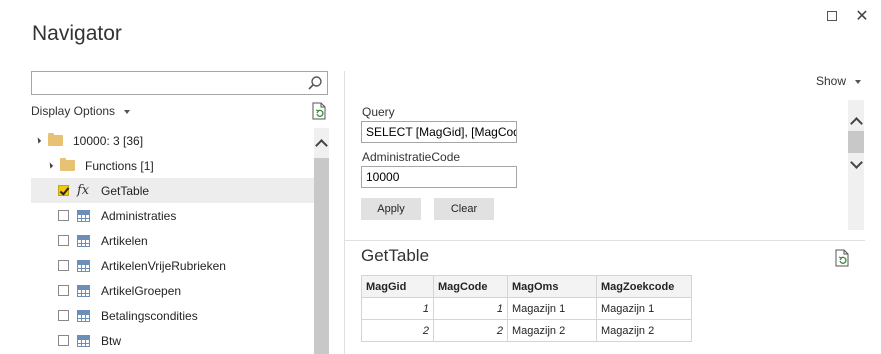 The image size is (881, 354). I want to click on tree-label: GetTable, so click(125, 190).